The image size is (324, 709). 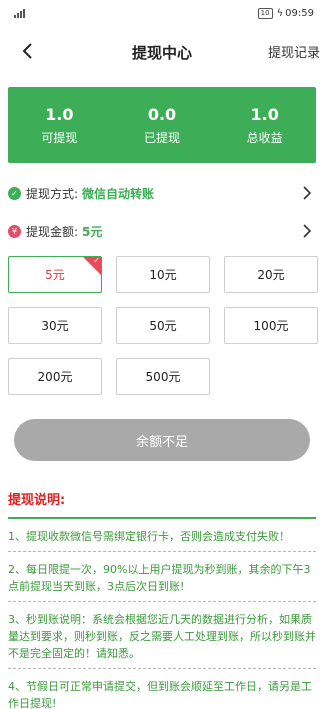 I want to click on withdraw-submit-button: 余额不足, so click(x=162, y=440).